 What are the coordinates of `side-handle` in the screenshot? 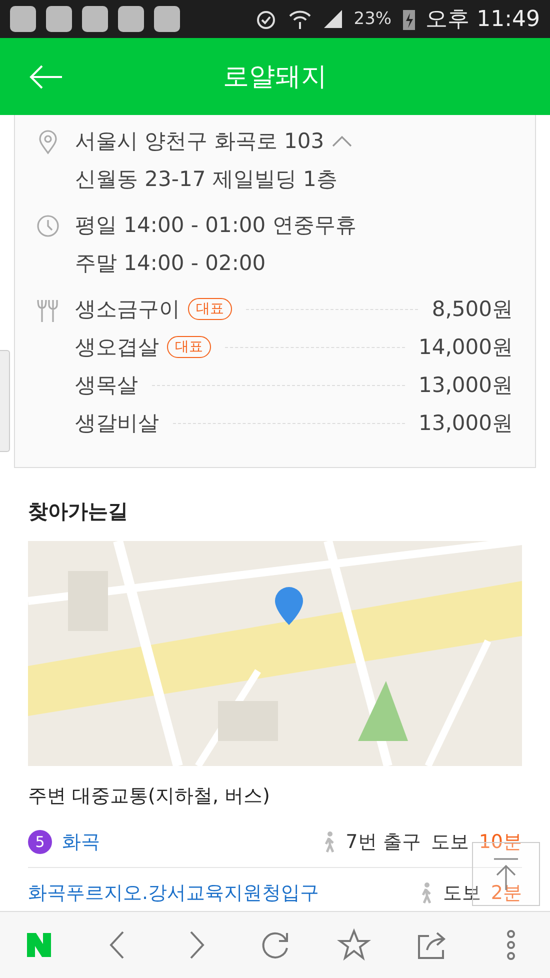 It's located at (5, 401).